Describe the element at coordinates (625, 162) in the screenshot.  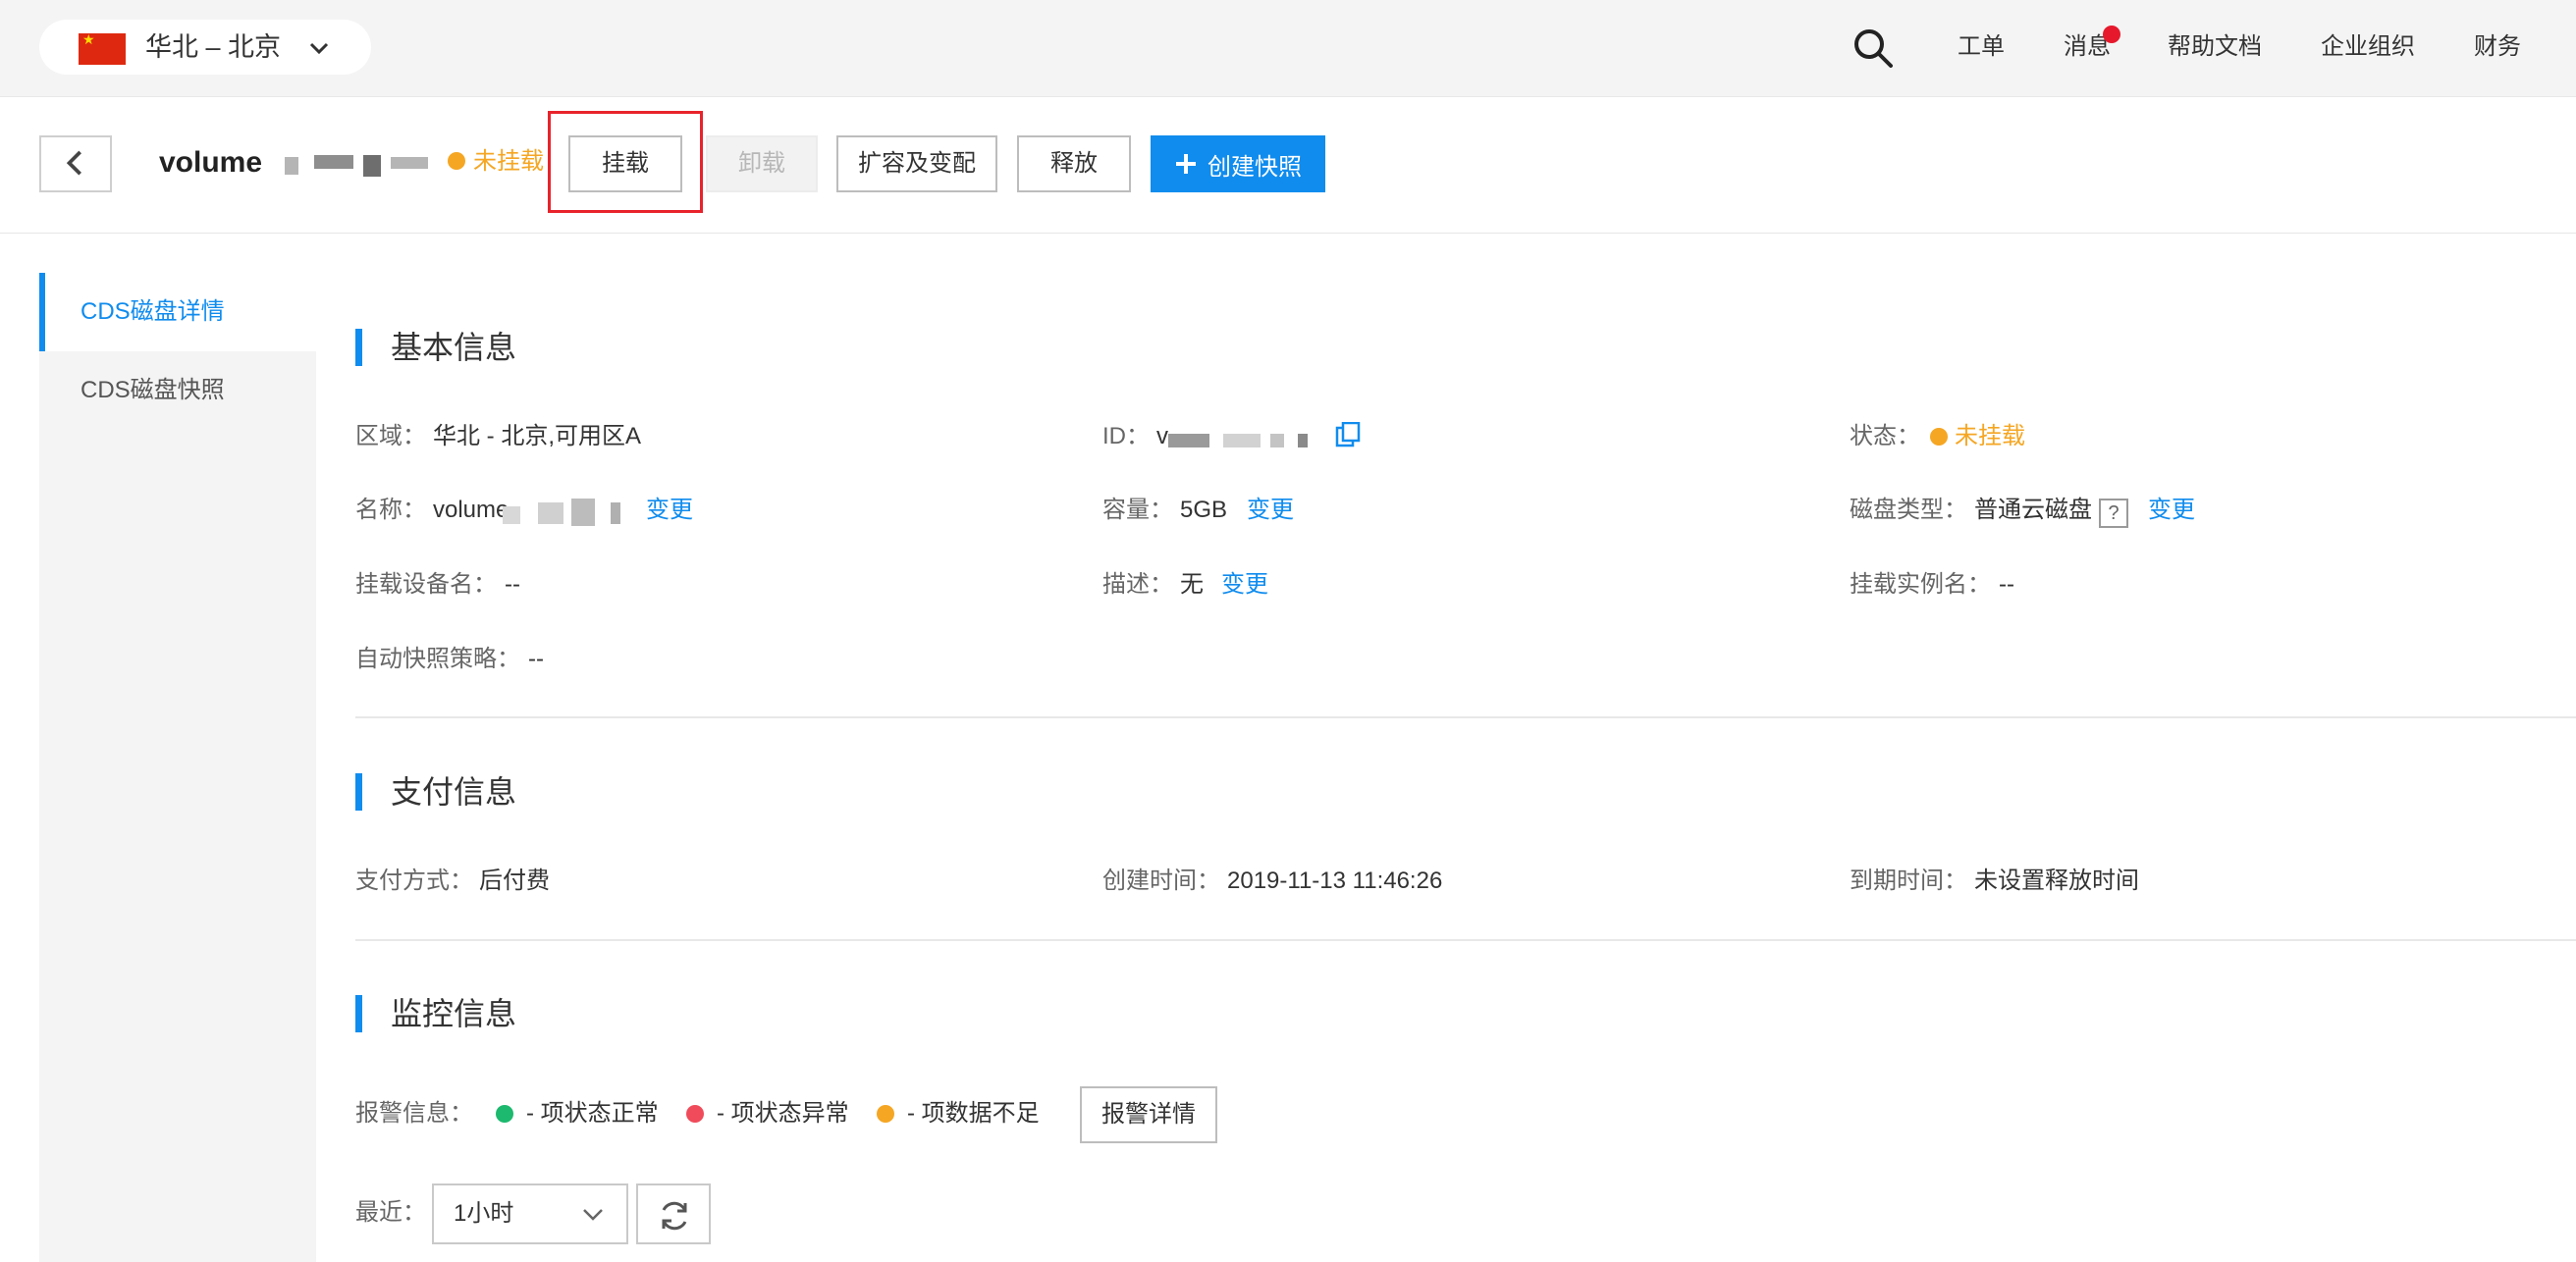
I see `highlight-box` at that location.